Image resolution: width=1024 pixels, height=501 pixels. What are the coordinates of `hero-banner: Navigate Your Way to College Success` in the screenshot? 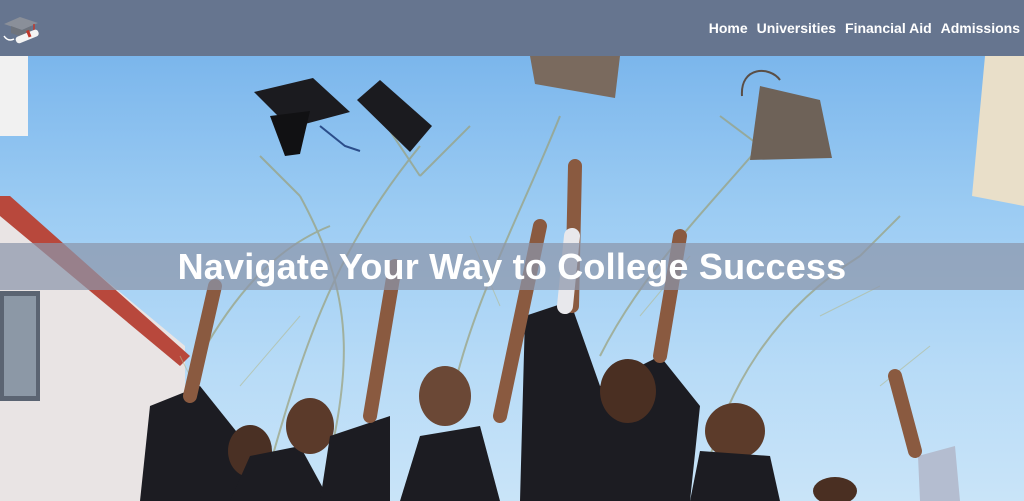 It's located at (512, 266).